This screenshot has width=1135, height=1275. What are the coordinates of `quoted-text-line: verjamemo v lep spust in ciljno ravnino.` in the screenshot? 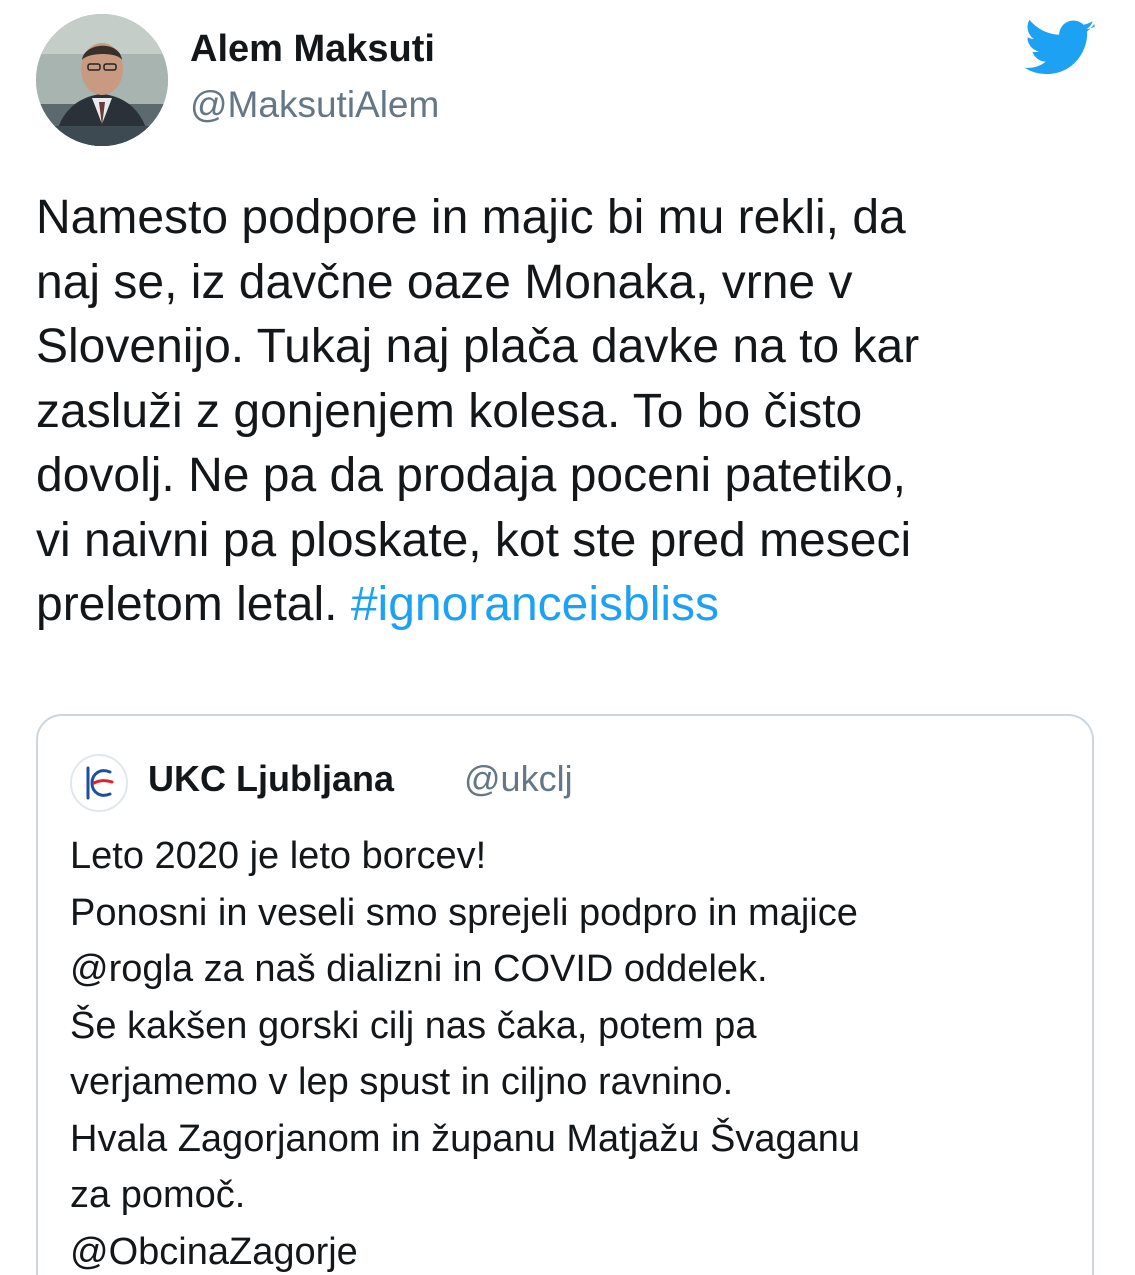 It's located at (402, 1082).